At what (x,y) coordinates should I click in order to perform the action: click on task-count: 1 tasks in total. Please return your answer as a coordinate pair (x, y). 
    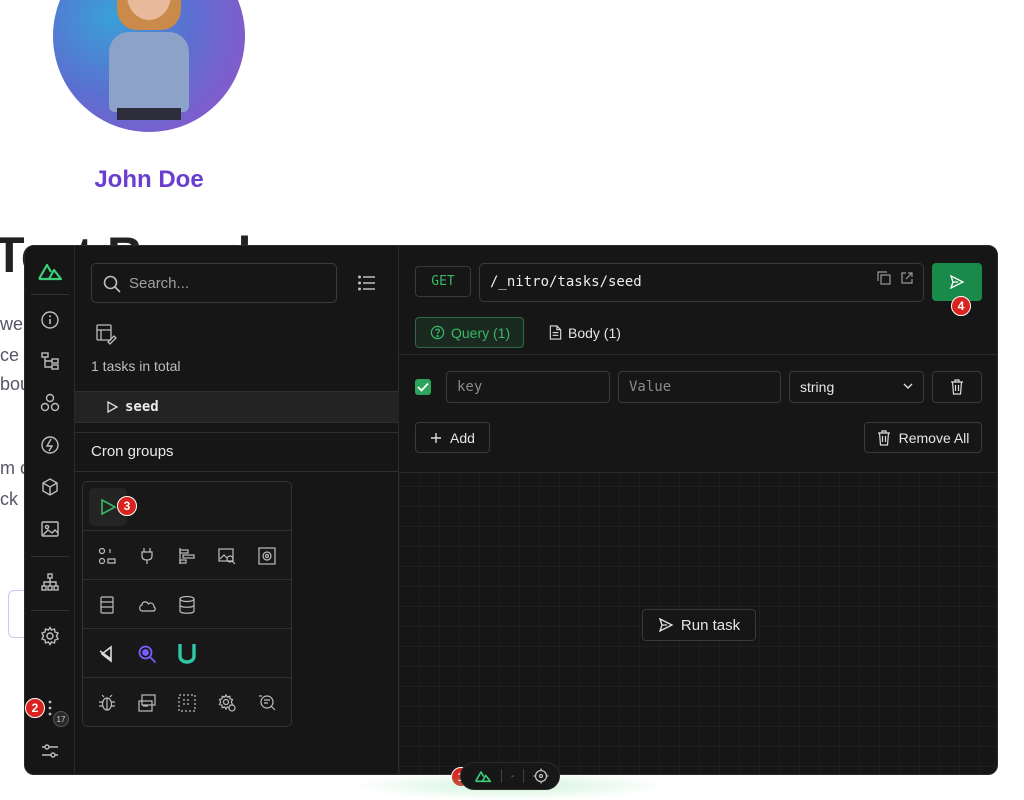
    Looking at the image, I should click on (136, 366).